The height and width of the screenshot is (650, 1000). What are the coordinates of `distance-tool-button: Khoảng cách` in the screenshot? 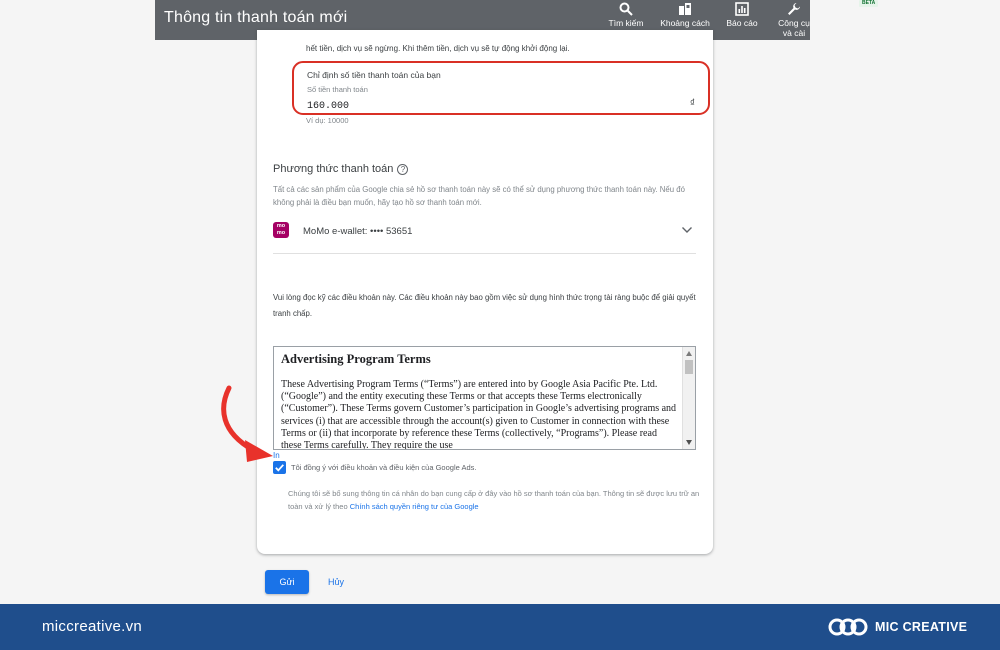 It's located at (685, 15).